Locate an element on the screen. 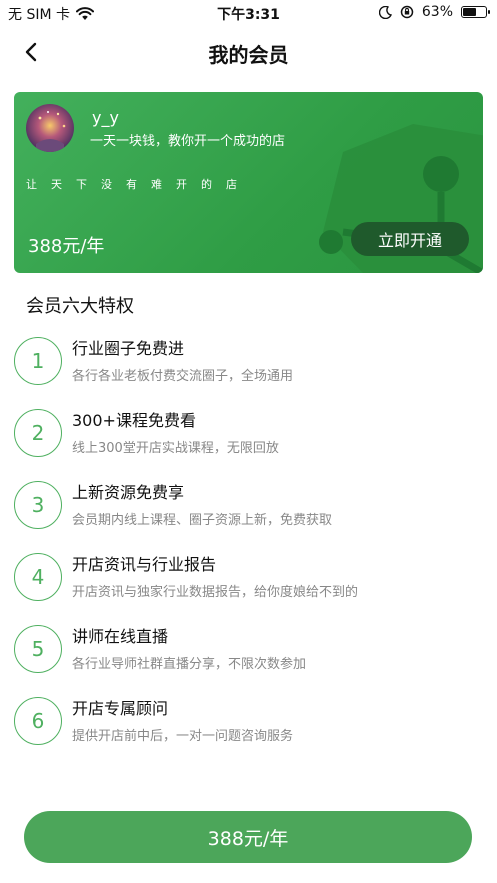 The width and height of the screenshot is (497, 883). membership-tagline: 让天下没有难开的店 is located at coordinates (138, 184).